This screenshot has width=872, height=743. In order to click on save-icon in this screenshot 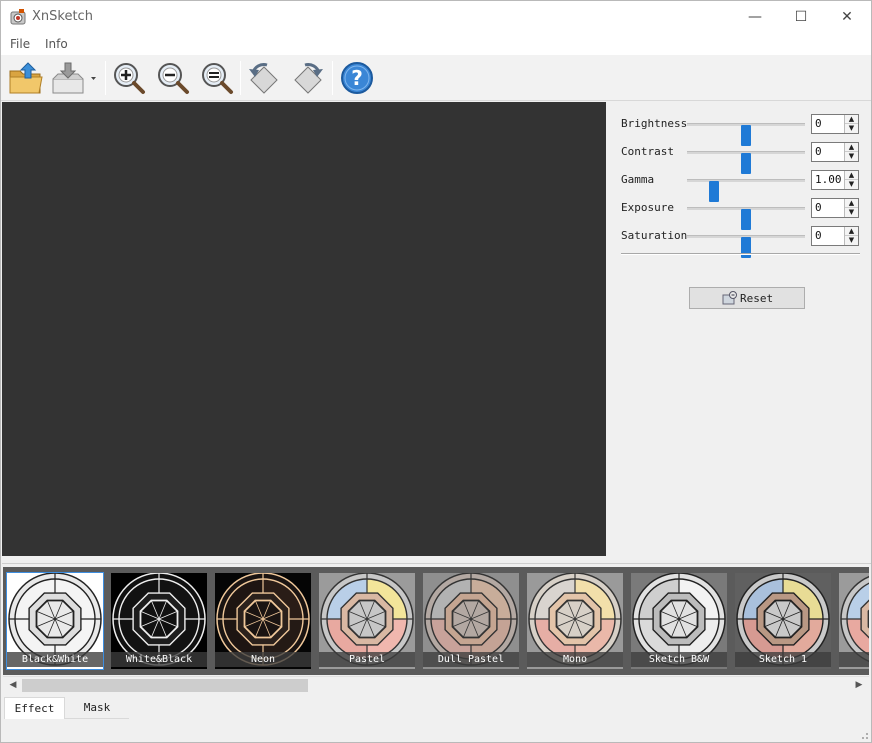, I will do `click(74, 78)`.